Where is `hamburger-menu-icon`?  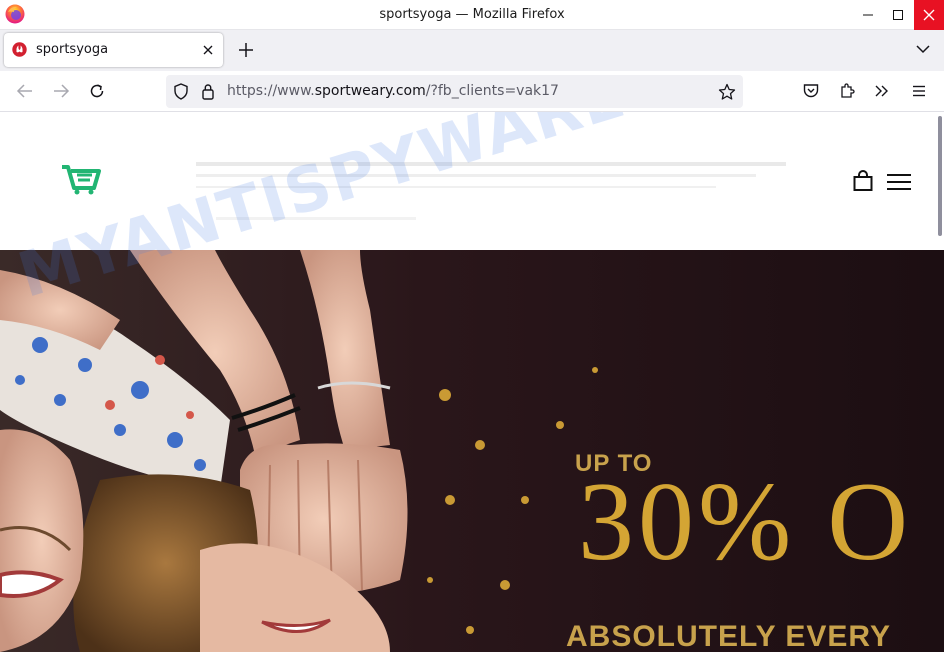
hamburger-menu-icon is located at coordinates (919, 91).